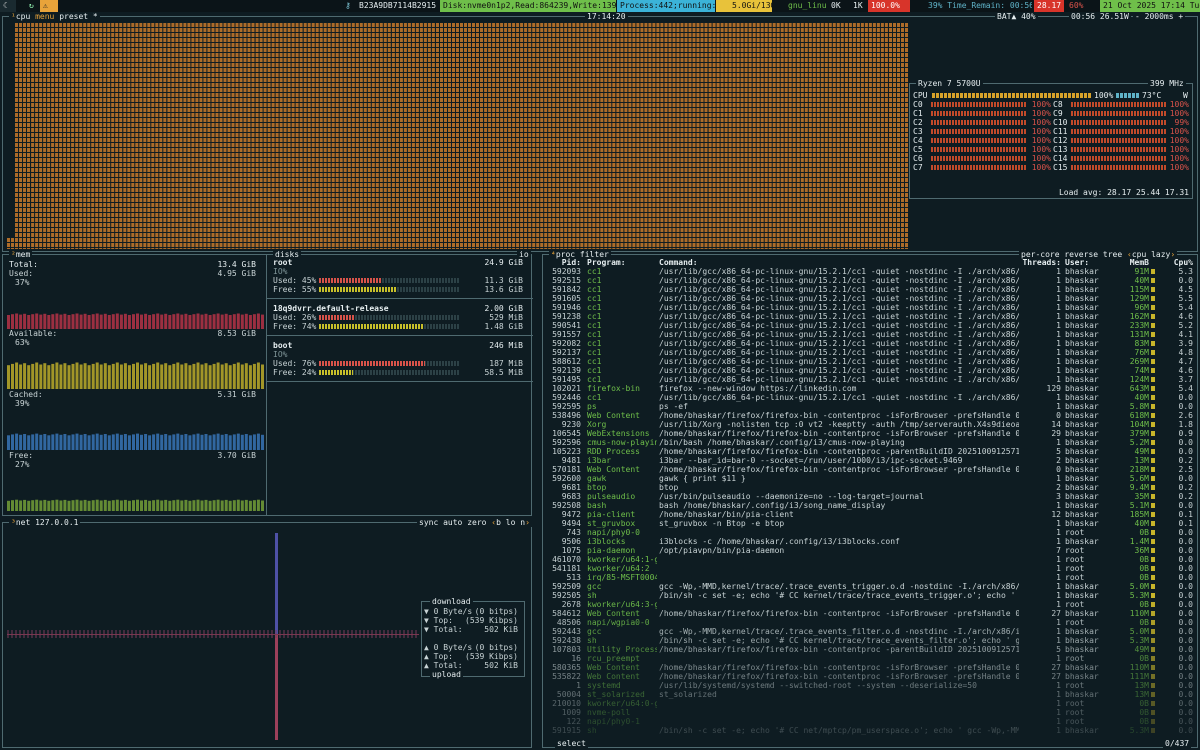 Image resolution: width=1200 pixels, height=750 pixels. What do you see at coordinates (1041, 262) in the screenshot?
I see `threads-header: Threads:` at bounding box center [1041, 262].